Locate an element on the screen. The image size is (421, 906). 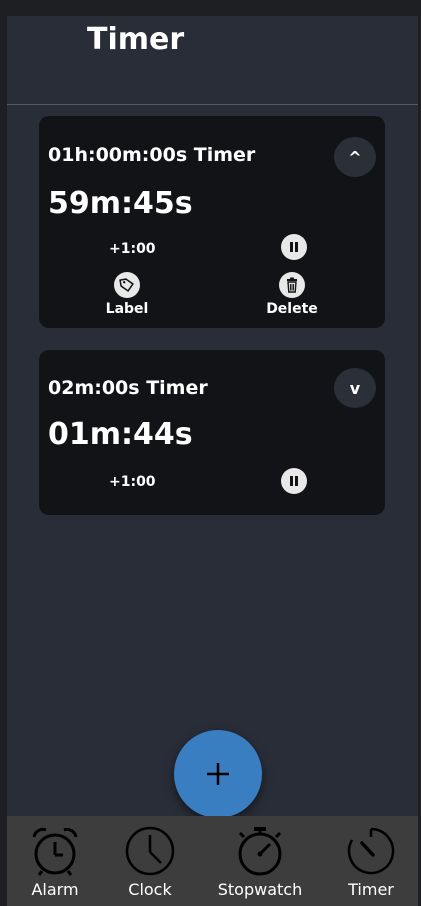
status-bar is located at coordinates (210, 8).